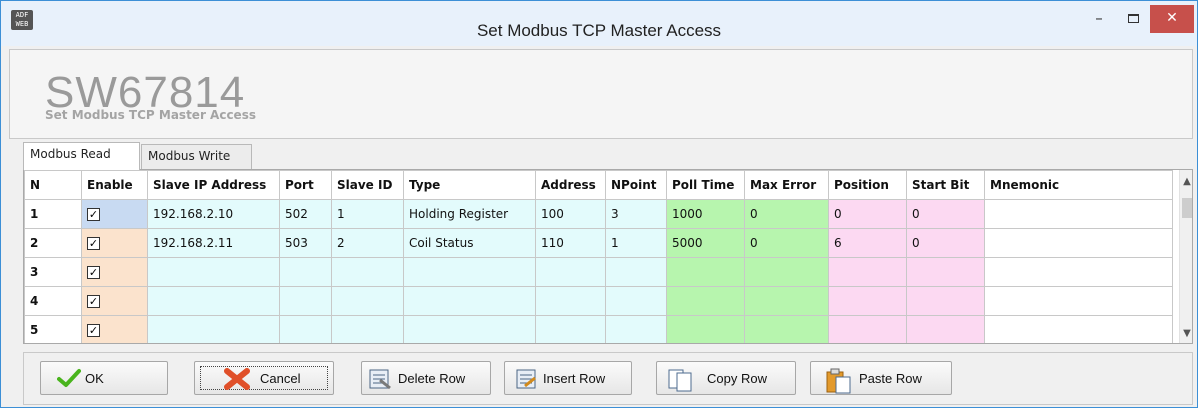  I want to click on column-header: Mnemonic, so click(1078, 185).